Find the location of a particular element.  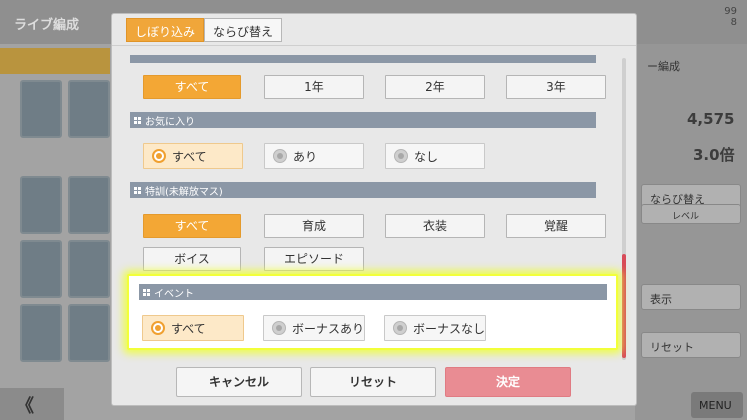

training-awaken-button: 覚醒 is located at coordinates (556, 226).